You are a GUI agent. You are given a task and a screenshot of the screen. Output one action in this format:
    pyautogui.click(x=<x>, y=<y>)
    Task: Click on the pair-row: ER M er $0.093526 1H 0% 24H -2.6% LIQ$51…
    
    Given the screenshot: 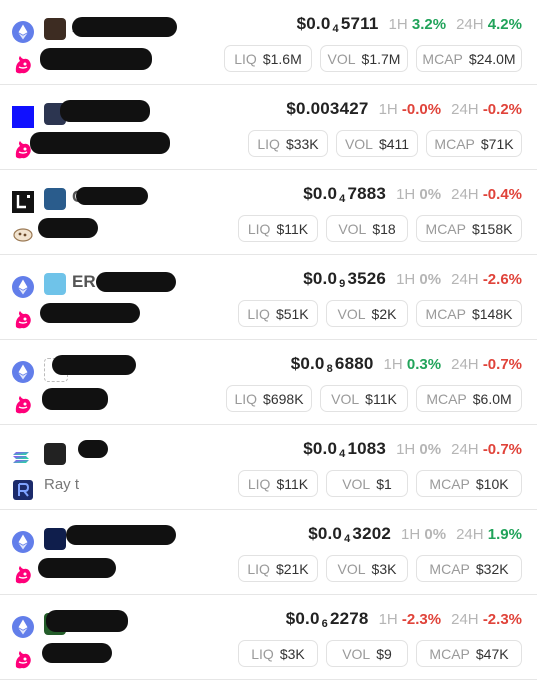 What is the action you would take?
    pyautogui.click(x=268, y=297)
    